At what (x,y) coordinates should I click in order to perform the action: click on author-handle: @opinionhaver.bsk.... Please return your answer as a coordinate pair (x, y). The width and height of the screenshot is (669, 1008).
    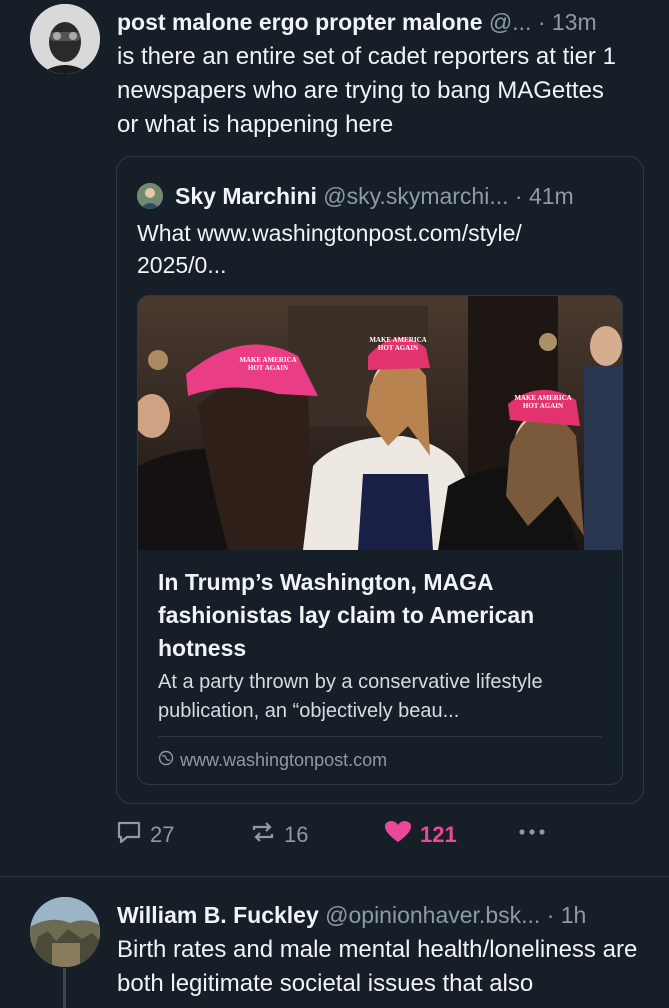
    Looking at the image, I should click on (432, 915).